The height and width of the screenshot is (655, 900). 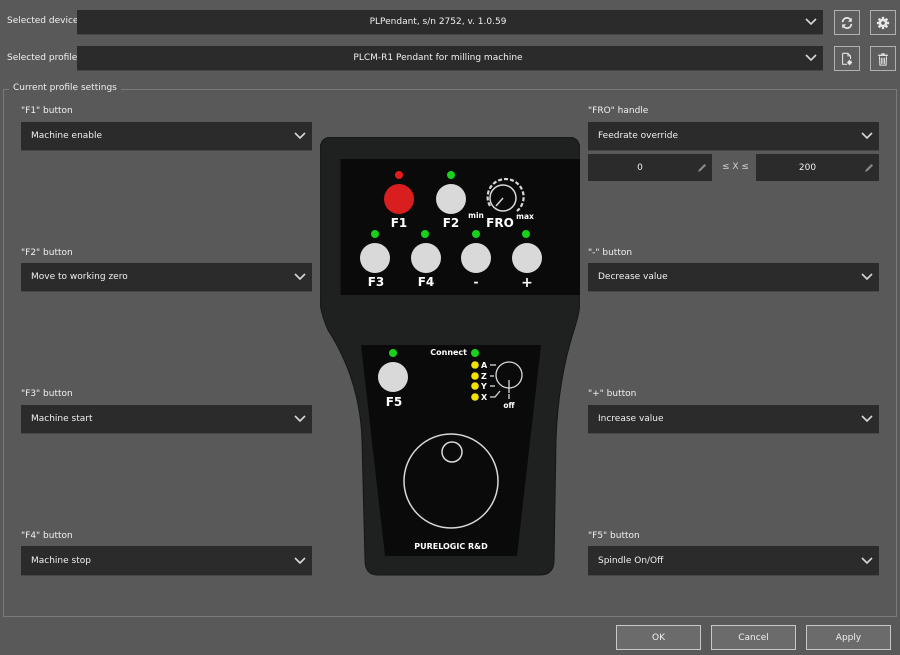 What do you see at coordinates (451, 175) in the screenshot?
I see `f2-led` at bounding box center [451, 175].